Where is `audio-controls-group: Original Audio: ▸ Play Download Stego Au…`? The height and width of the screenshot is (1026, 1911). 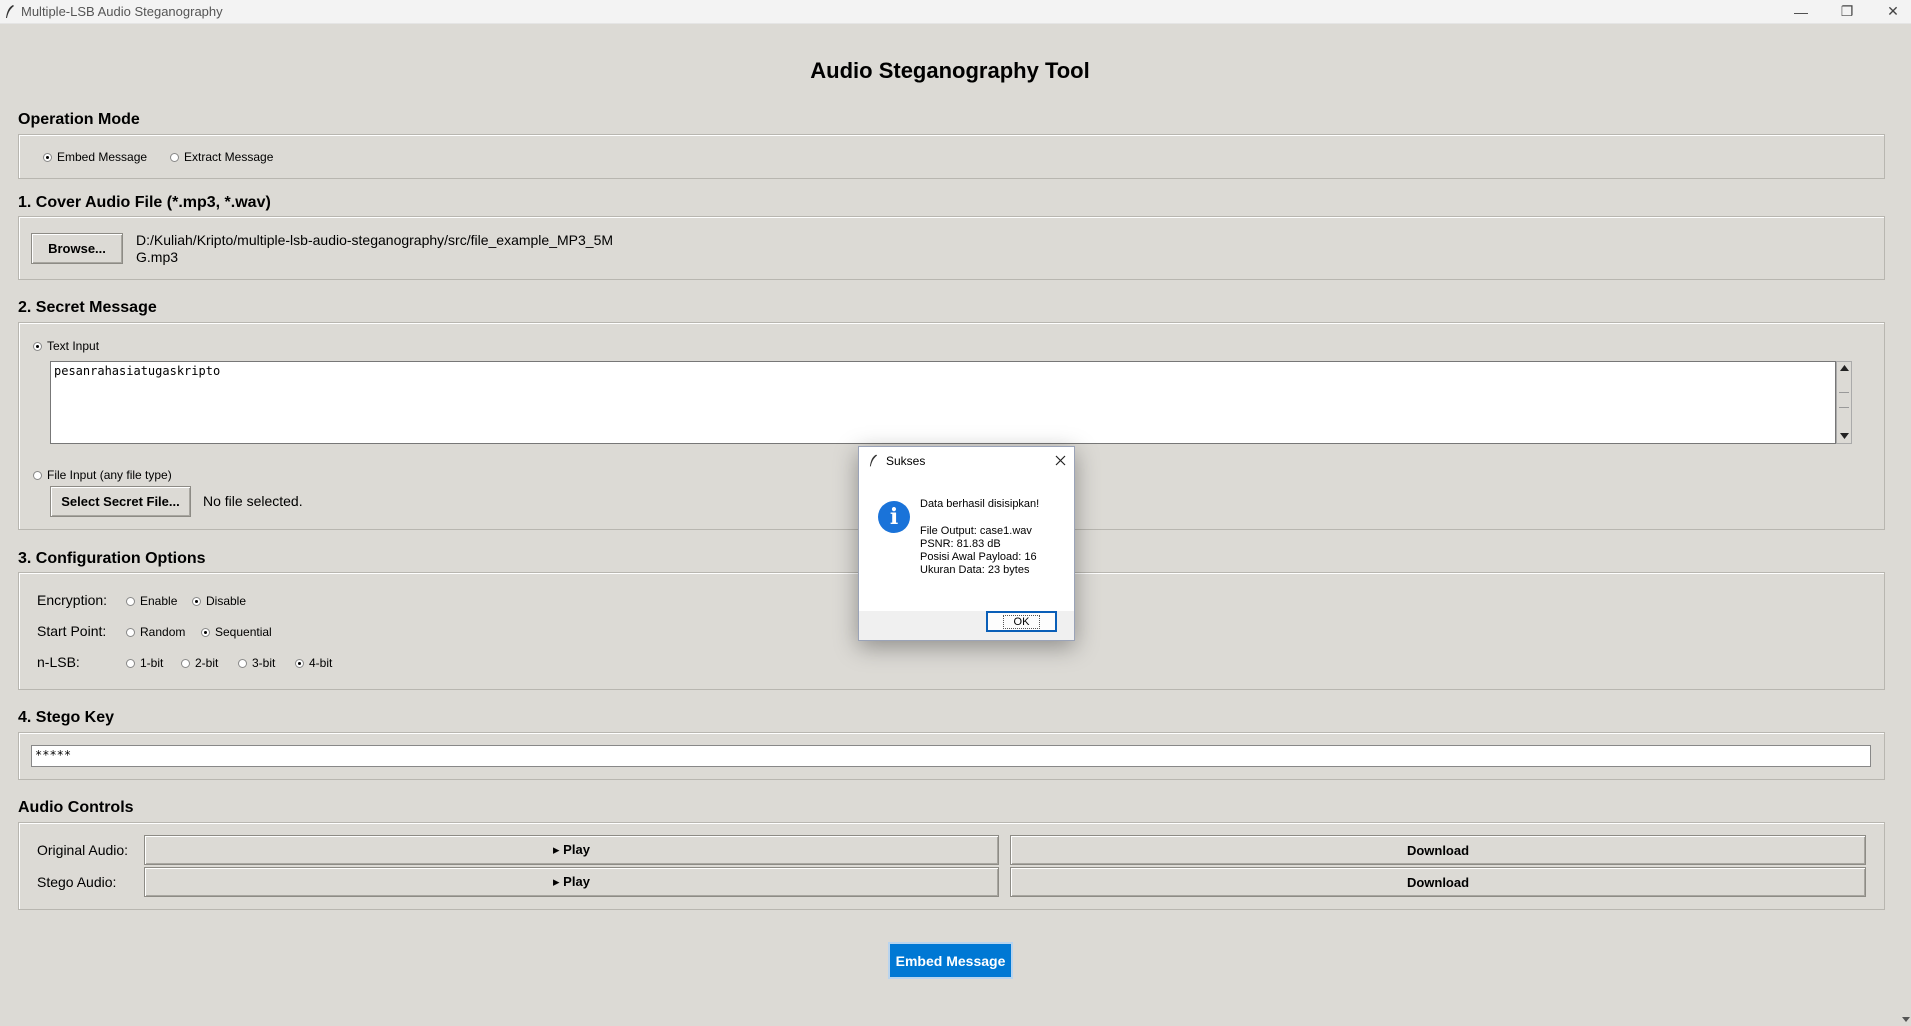
audio-controls-group: Original Audio: ▸ Play Download Stego Au… is located at coordinates (951, 866).